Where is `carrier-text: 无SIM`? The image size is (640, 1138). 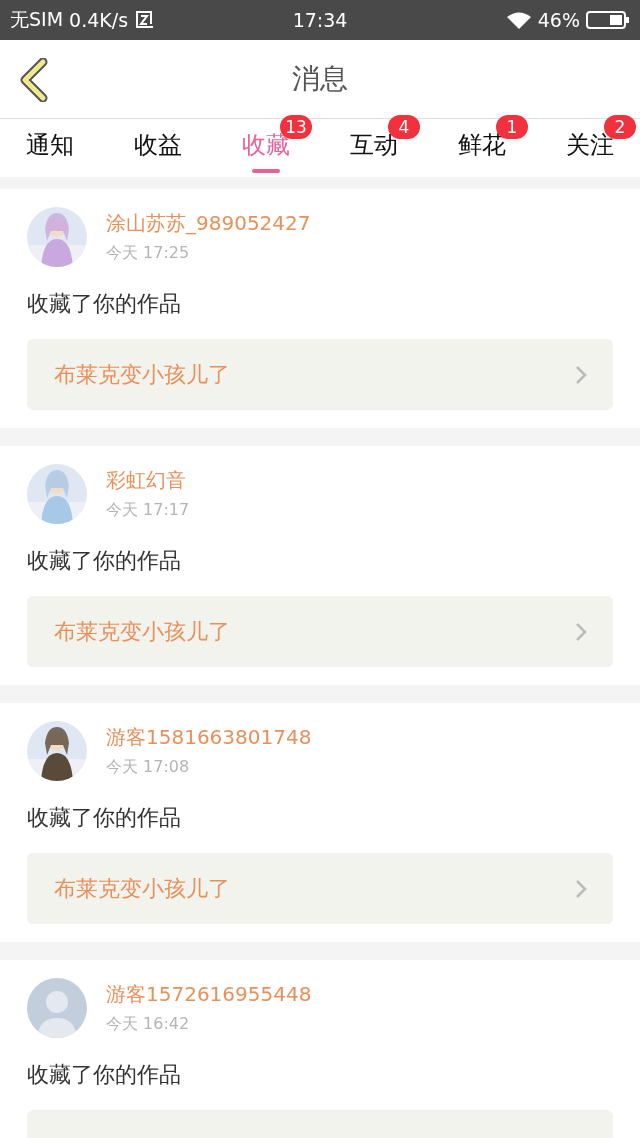
carrier-text: 无SIM is located at coordinates (37, 19).